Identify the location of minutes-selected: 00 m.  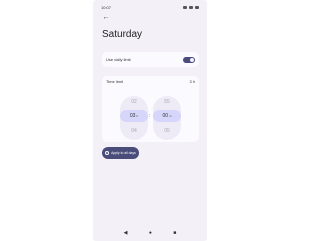
(167, 116).